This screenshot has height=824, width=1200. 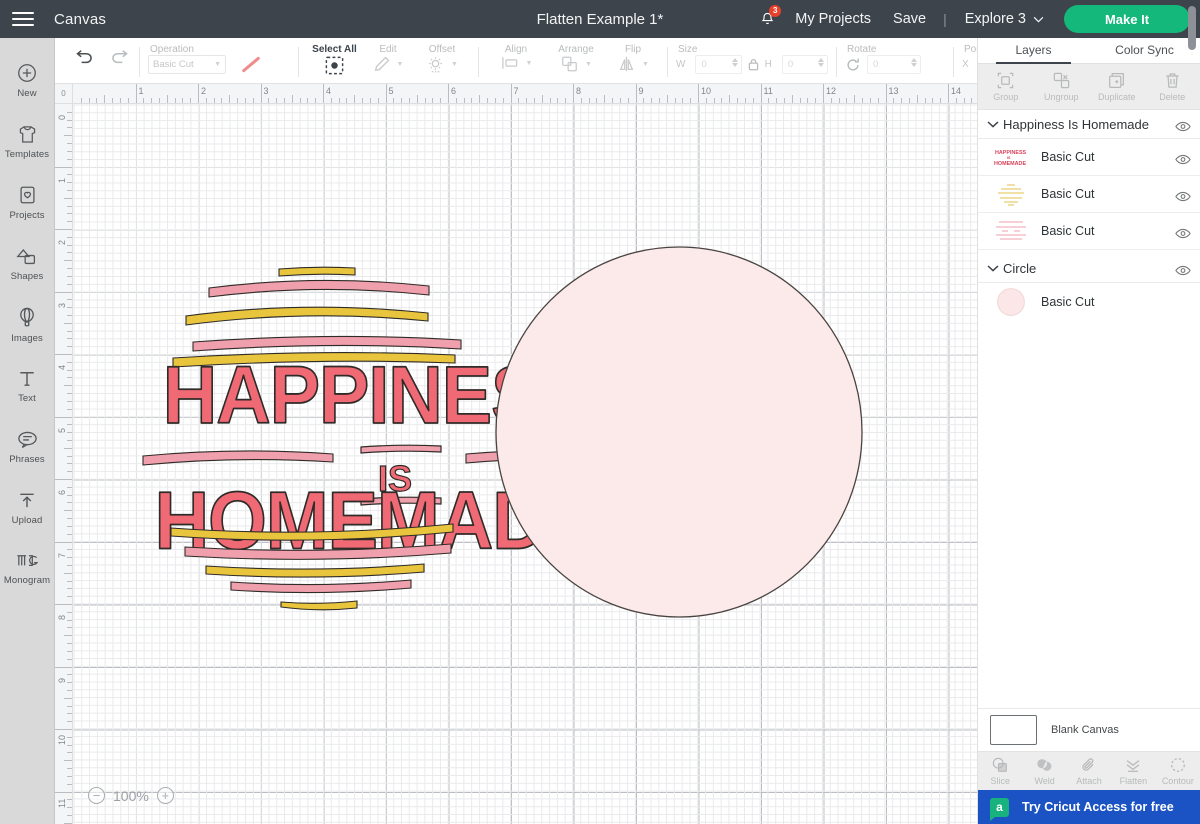 I want to click on rotate-stepper, so click(x=914, y=62).